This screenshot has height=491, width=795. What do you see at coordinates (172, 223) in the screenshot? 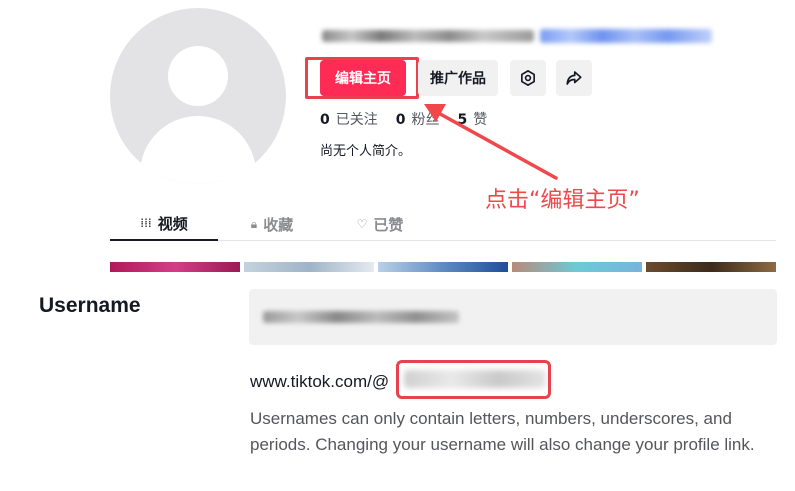
I see `tab-videos-label: 视频` at bounding box center [172, 223].